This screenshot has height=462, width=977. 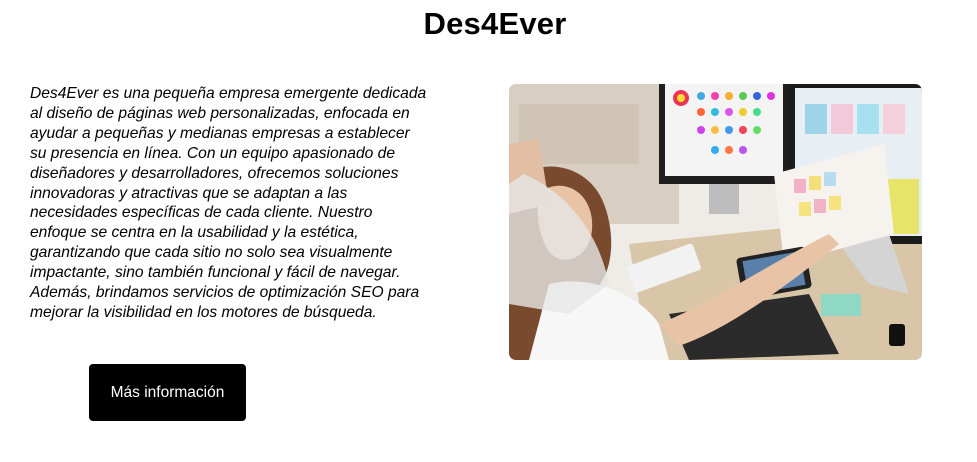 What do you see at coordinates (167, 392) in the screenshot?
I see `more-info-button: Más información` at bounding box center [167, 392].